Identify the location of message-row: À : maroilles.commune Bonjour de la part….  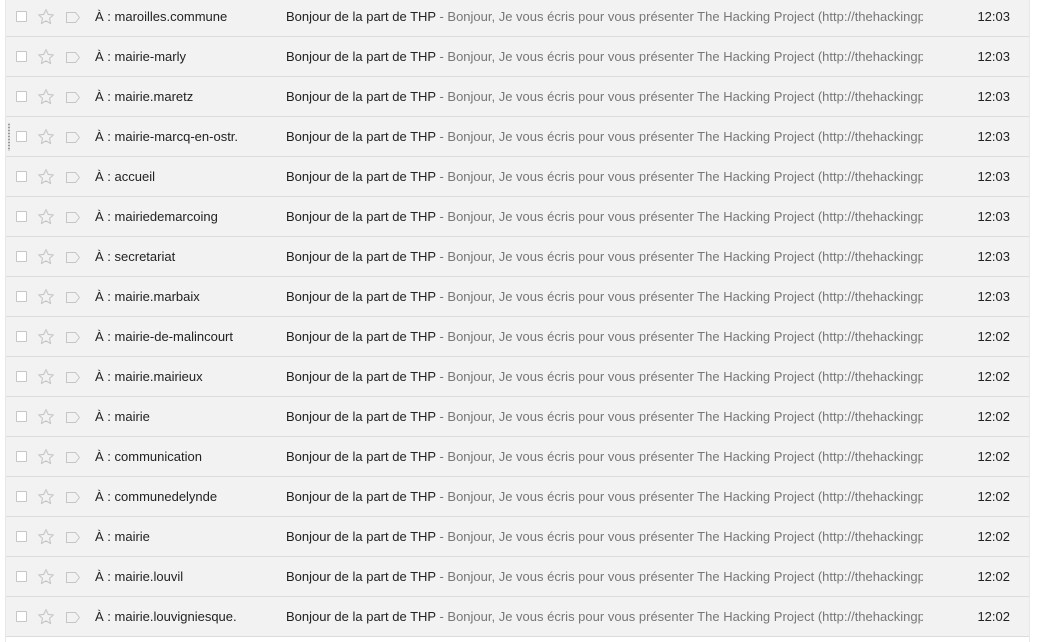
(517, 18).